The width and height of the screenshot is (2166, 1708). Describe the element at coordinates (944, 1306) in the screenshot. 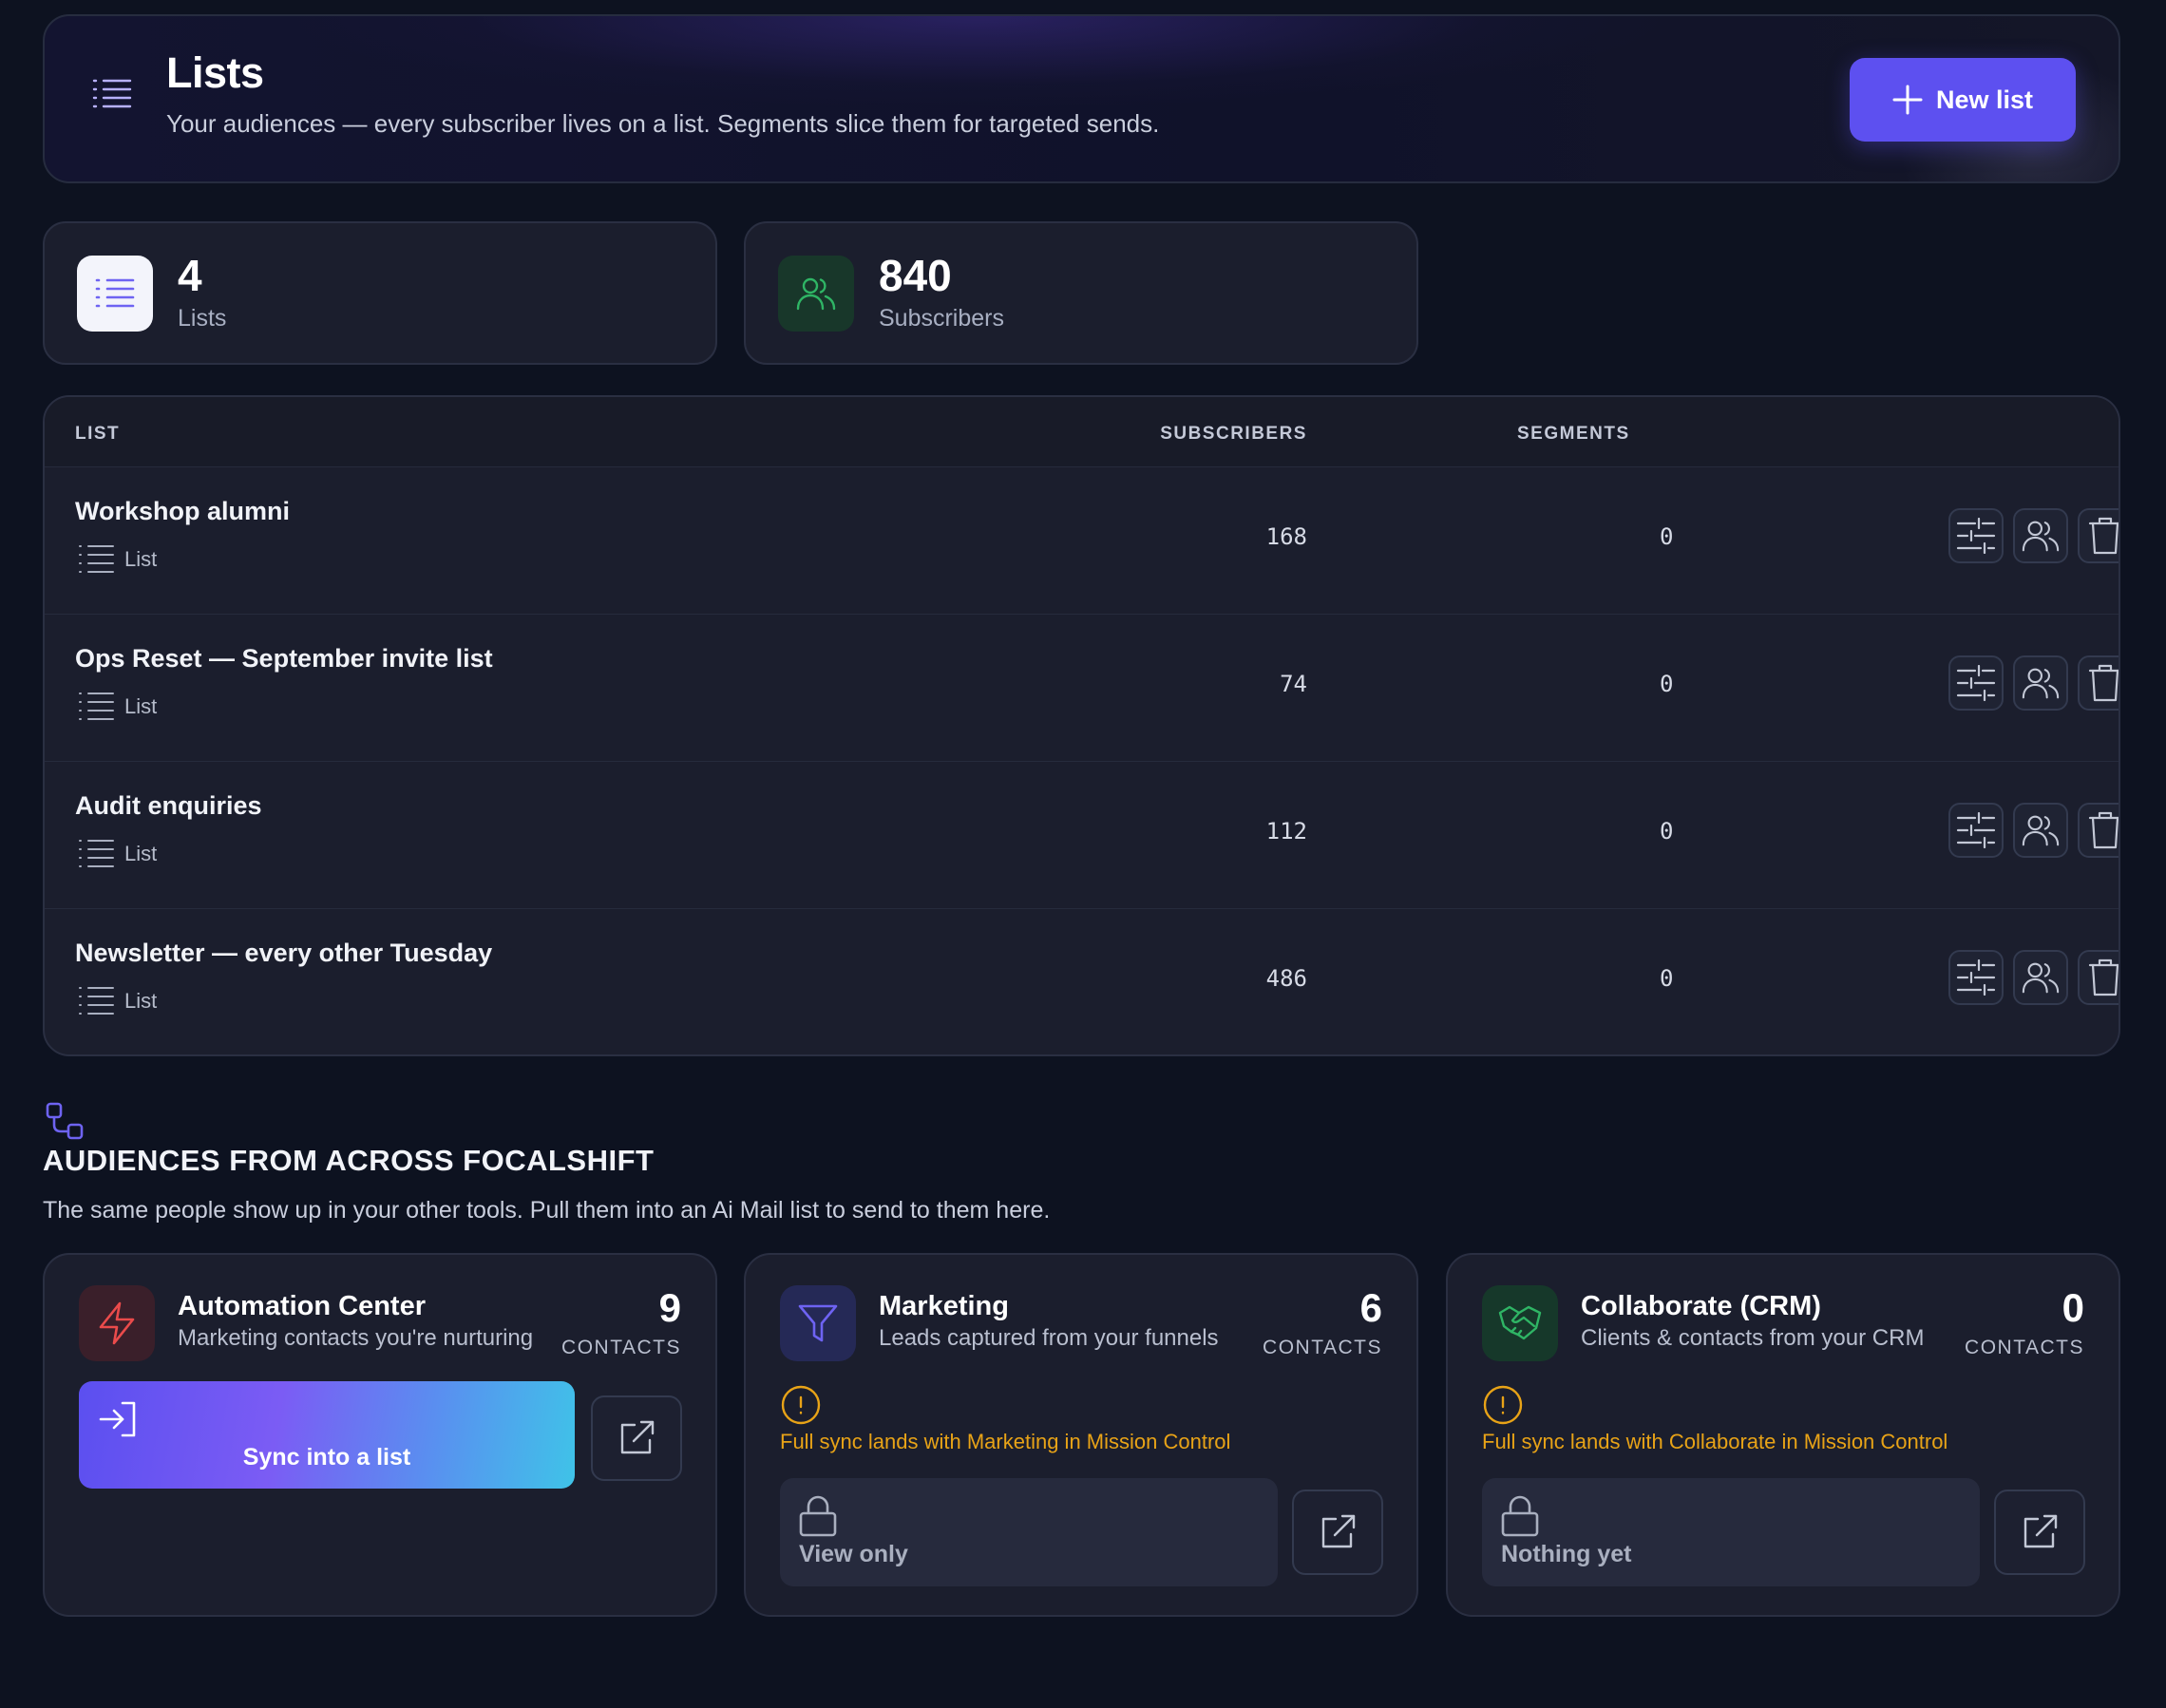

I see `source-name: Marketing` at that location.